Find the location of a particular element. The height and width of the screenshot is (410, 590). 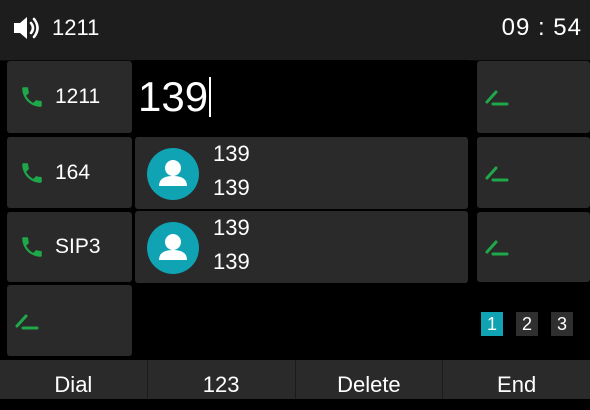

softkey-bar: Dial 123 Delete End is located at coordinates (295, 379).